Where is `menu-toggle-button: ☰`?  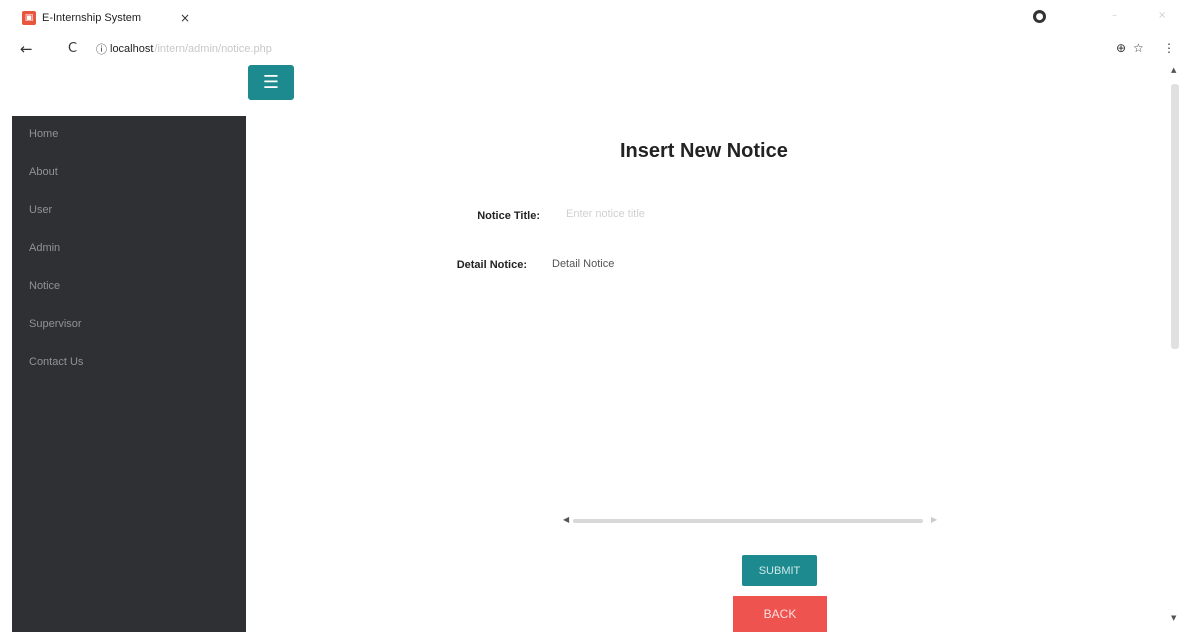
menu-toggle-button: ☰ is located at coordinates (271, 82).